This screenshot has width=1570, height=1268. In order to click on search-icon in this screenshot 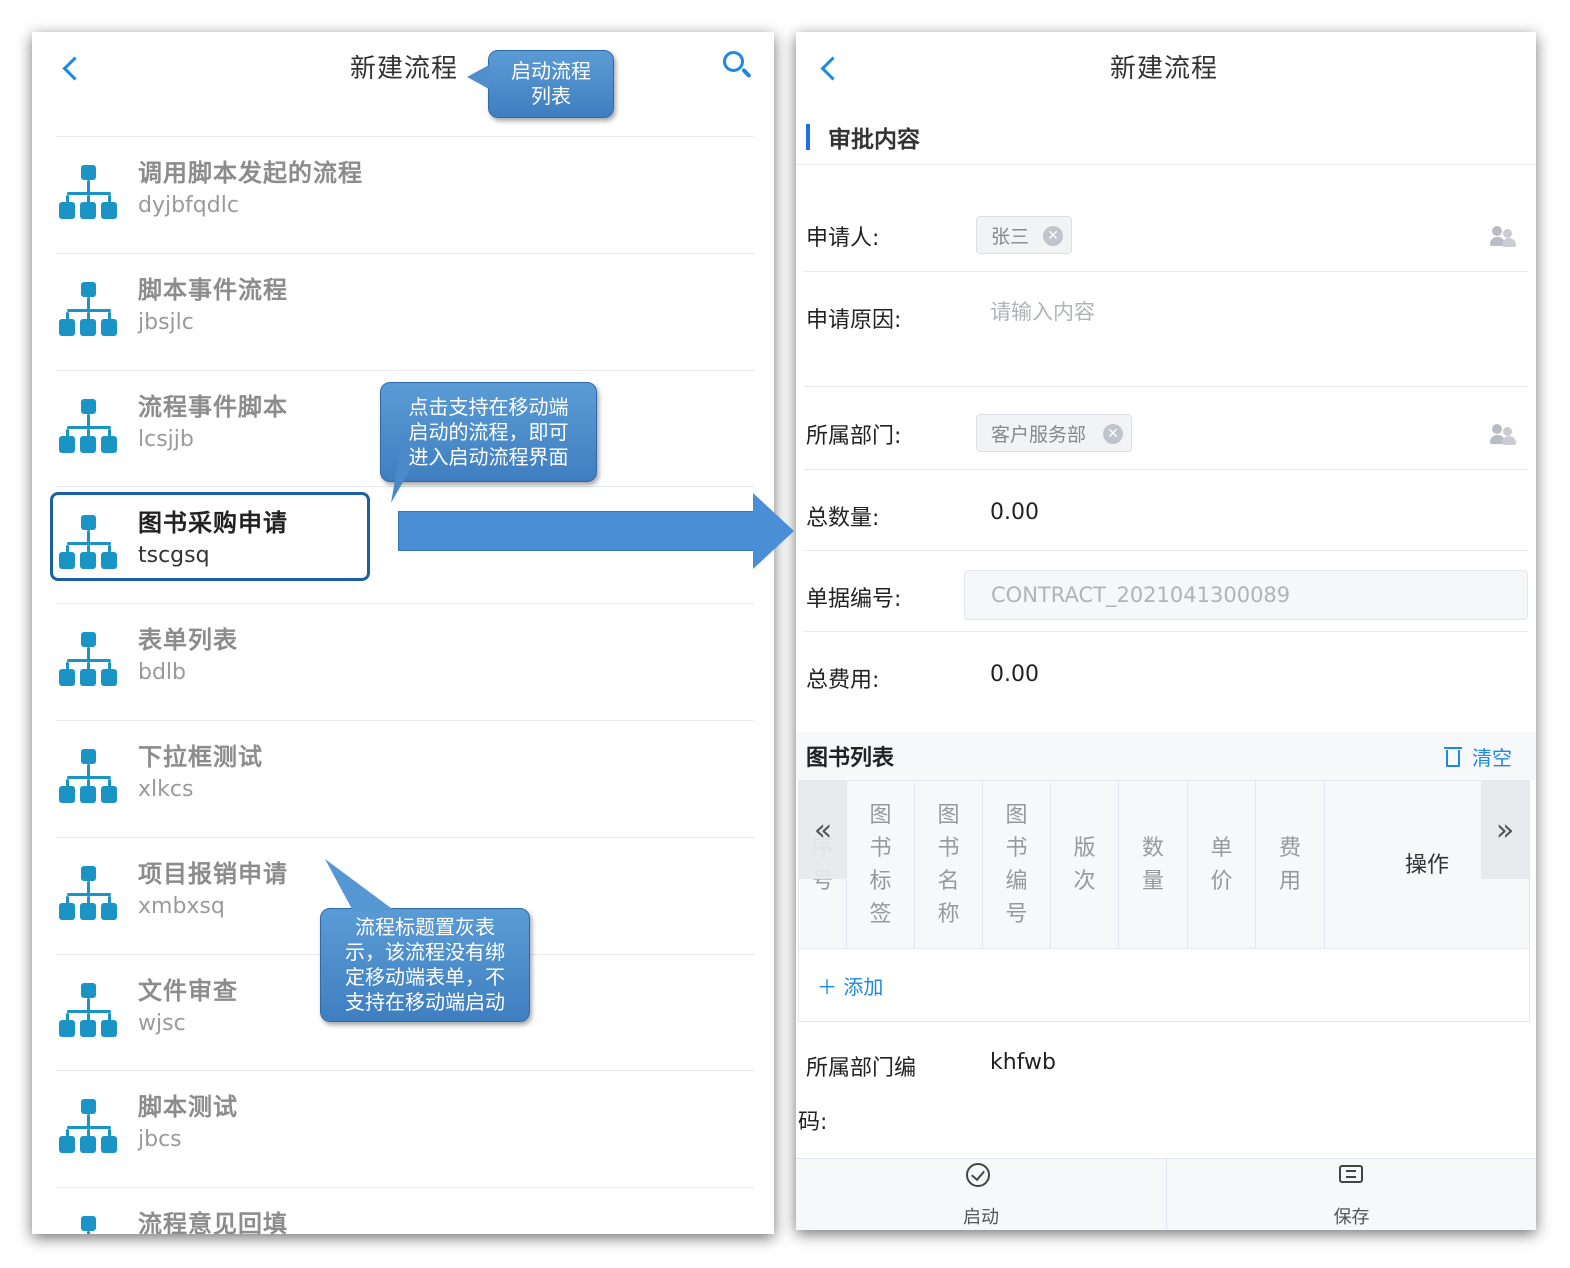, I will do `click(737, 66)`.